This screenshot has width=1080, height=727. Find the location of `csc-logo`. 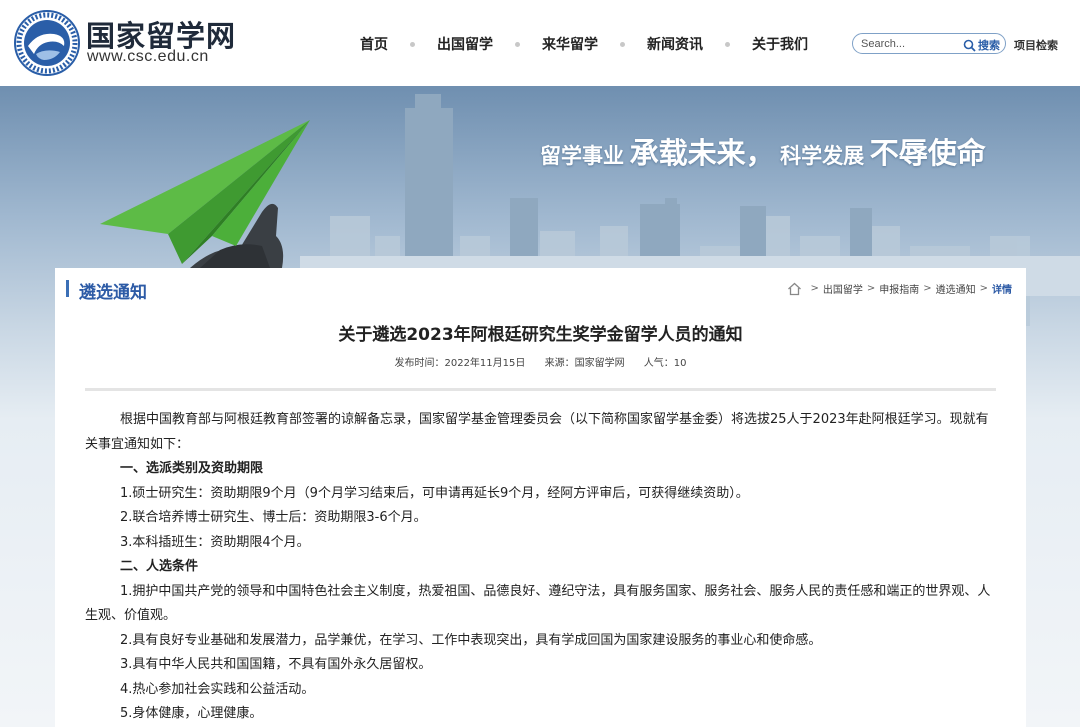

csc-logo is located at coordinates (47, 43).